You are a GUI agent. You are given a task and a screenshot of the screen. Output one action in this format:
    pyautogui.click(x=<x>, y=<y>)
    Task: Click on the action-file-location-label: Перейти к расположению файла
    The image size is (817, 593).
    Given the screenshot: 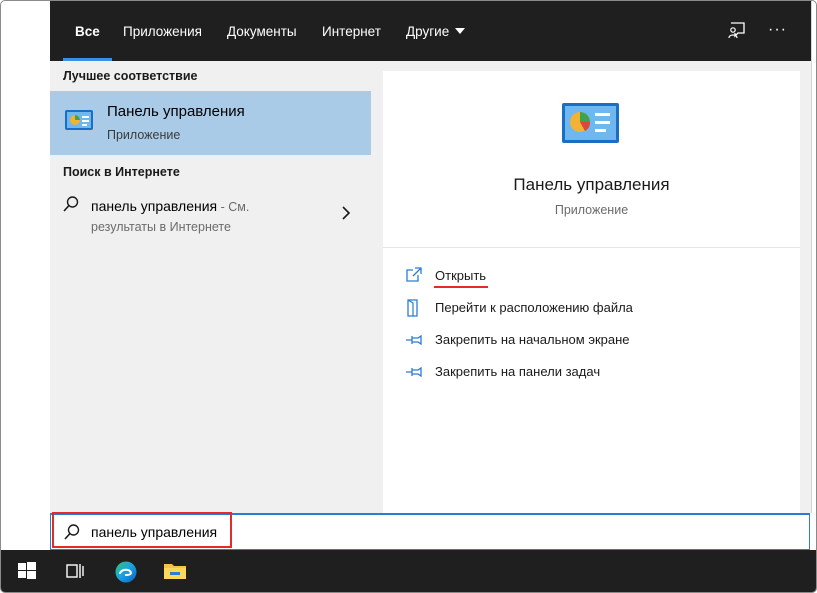 What is the action you would take?
    pyautogui.click(x=534, y=307)
    